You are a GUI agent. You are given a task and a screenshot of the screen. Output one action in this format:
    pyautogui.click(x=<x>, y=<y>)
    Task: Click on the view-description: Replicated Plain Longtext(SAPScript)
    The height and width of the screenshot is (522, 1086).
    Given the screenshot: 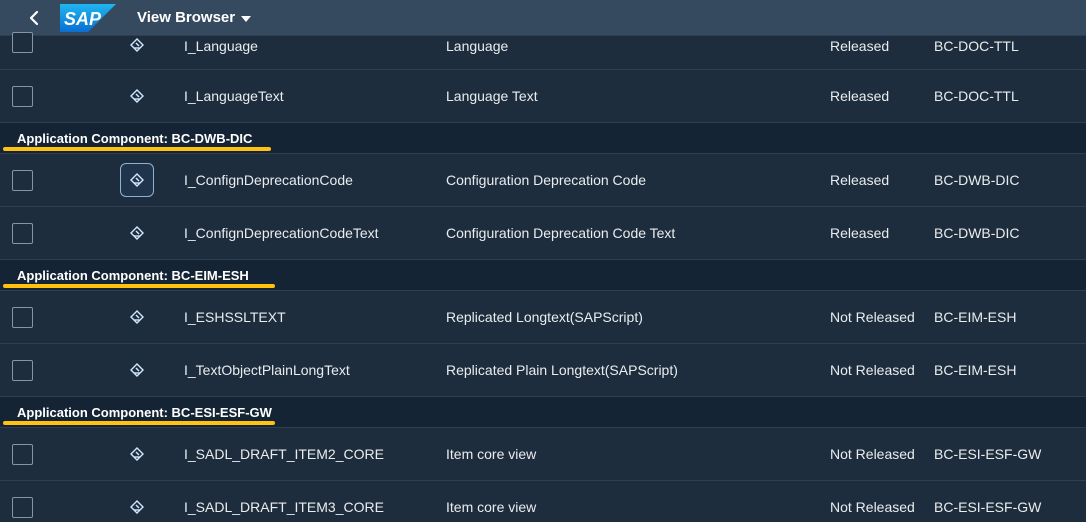 What is the action you would take?
    pyautogui.click(x=562, y=370)
    